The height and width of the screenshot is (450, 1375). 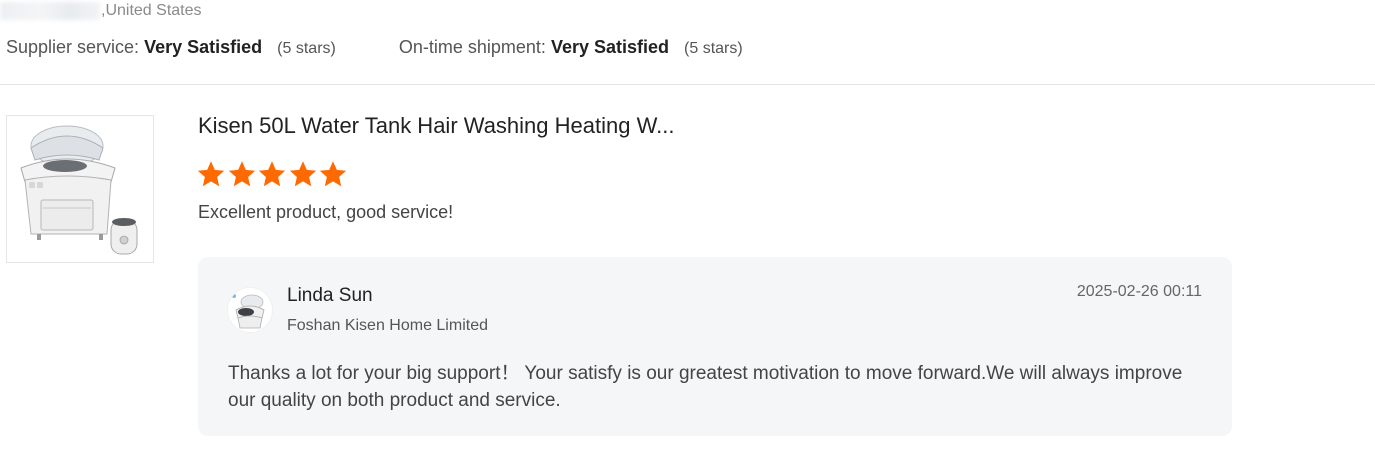 I want to click on reviewer-name-redacted, so click(x=50, y=11).